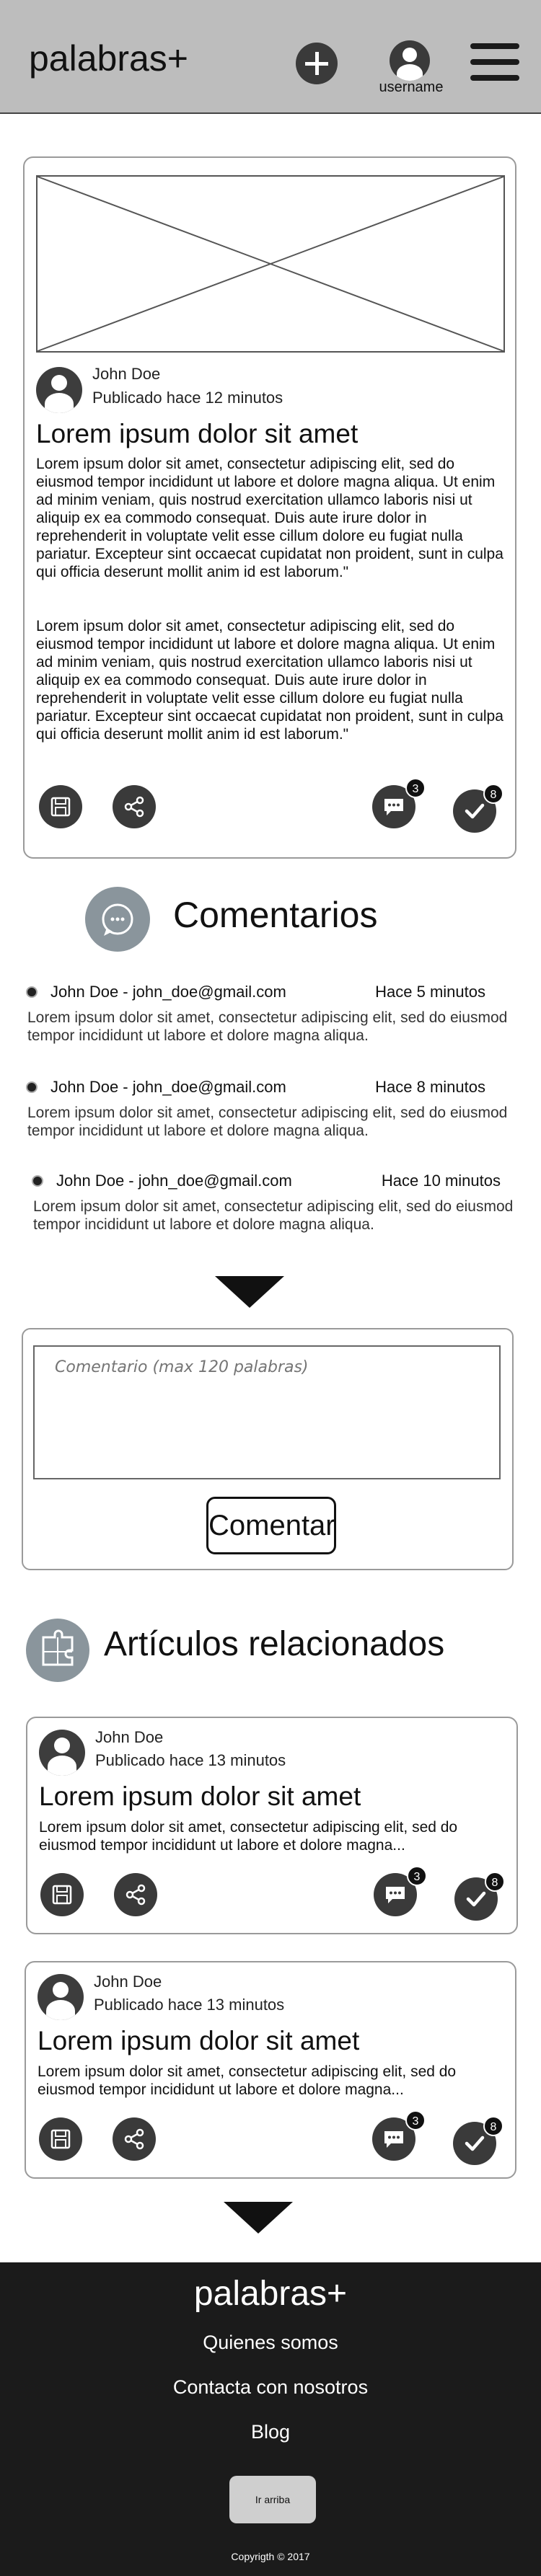 This screenshot has width=541, height=2576. I want to click on image-placeholder, so click(270, 264).